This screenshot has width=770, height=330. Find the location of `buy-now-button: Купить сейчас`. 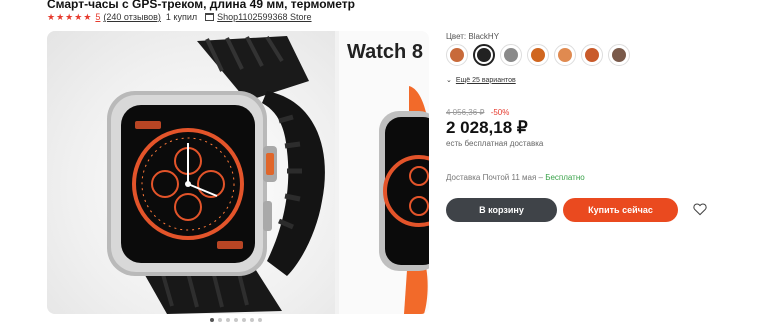

buy-now-button: Купить сейчас is located at coordinates (620, 210).